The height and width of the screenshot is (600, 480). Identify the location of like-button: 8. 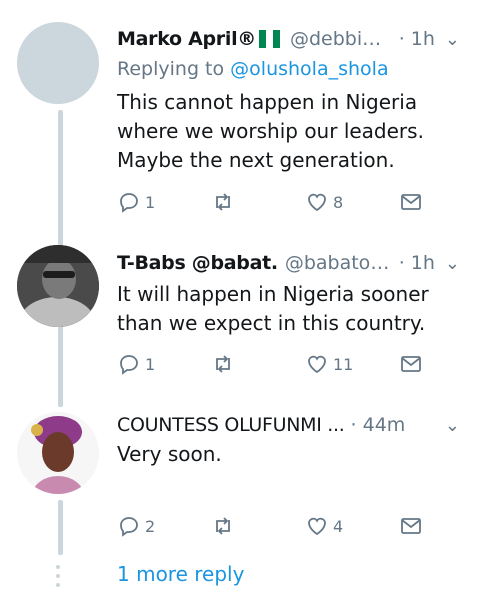
(324, 202).